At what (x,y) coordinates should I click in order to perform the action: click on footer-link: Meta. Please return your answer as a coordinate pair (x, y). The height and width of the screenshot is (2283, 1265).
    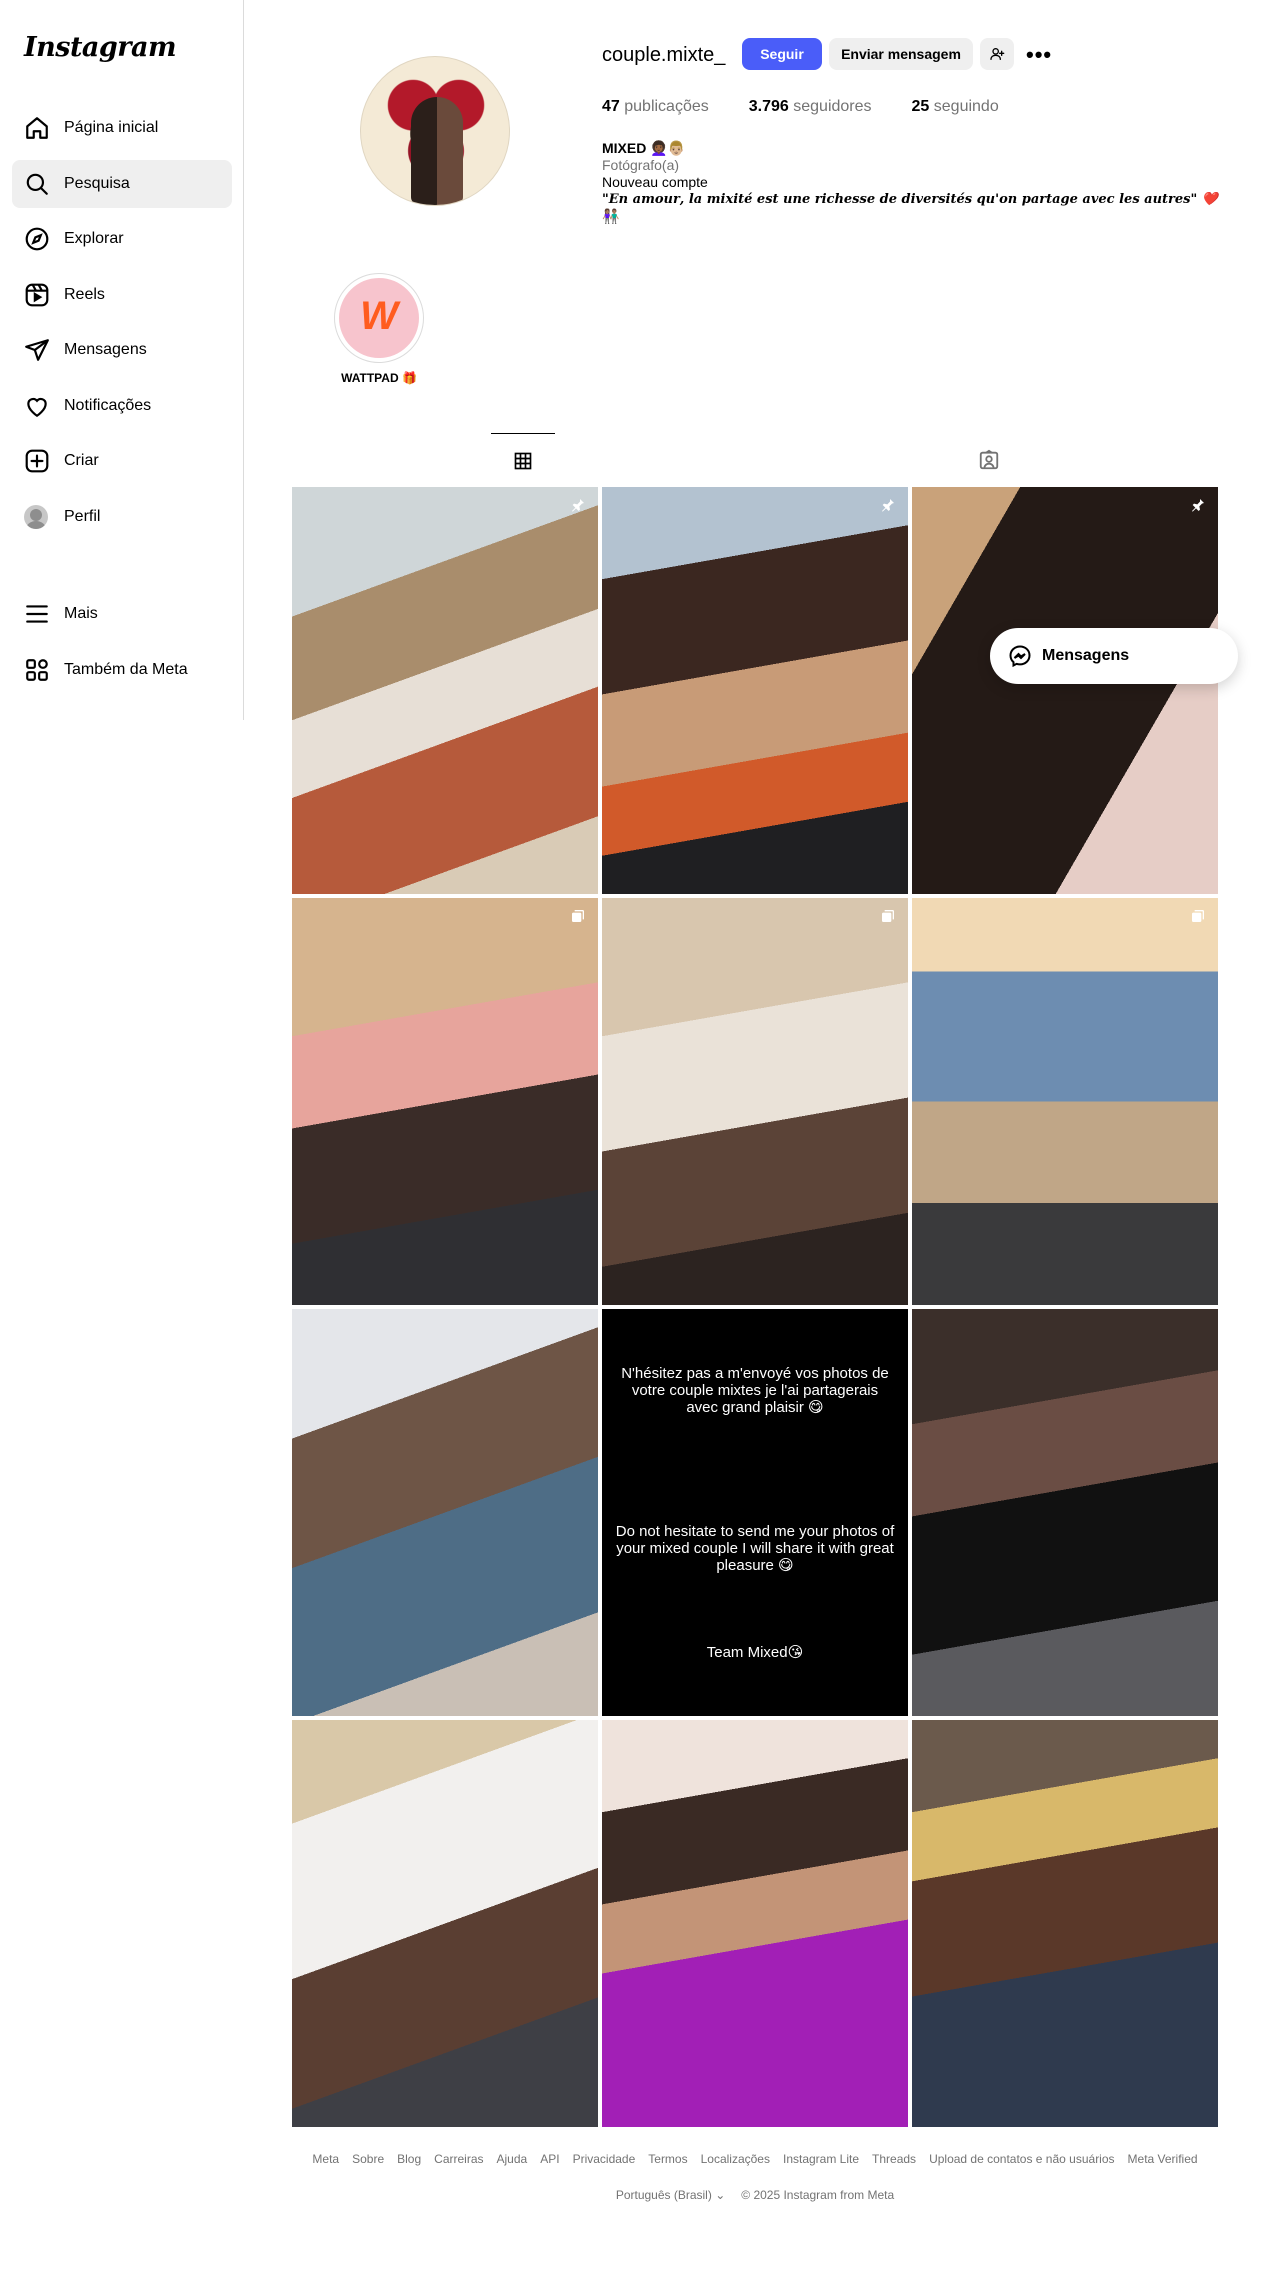
    Looking at the image, I should click on (325, 2159).